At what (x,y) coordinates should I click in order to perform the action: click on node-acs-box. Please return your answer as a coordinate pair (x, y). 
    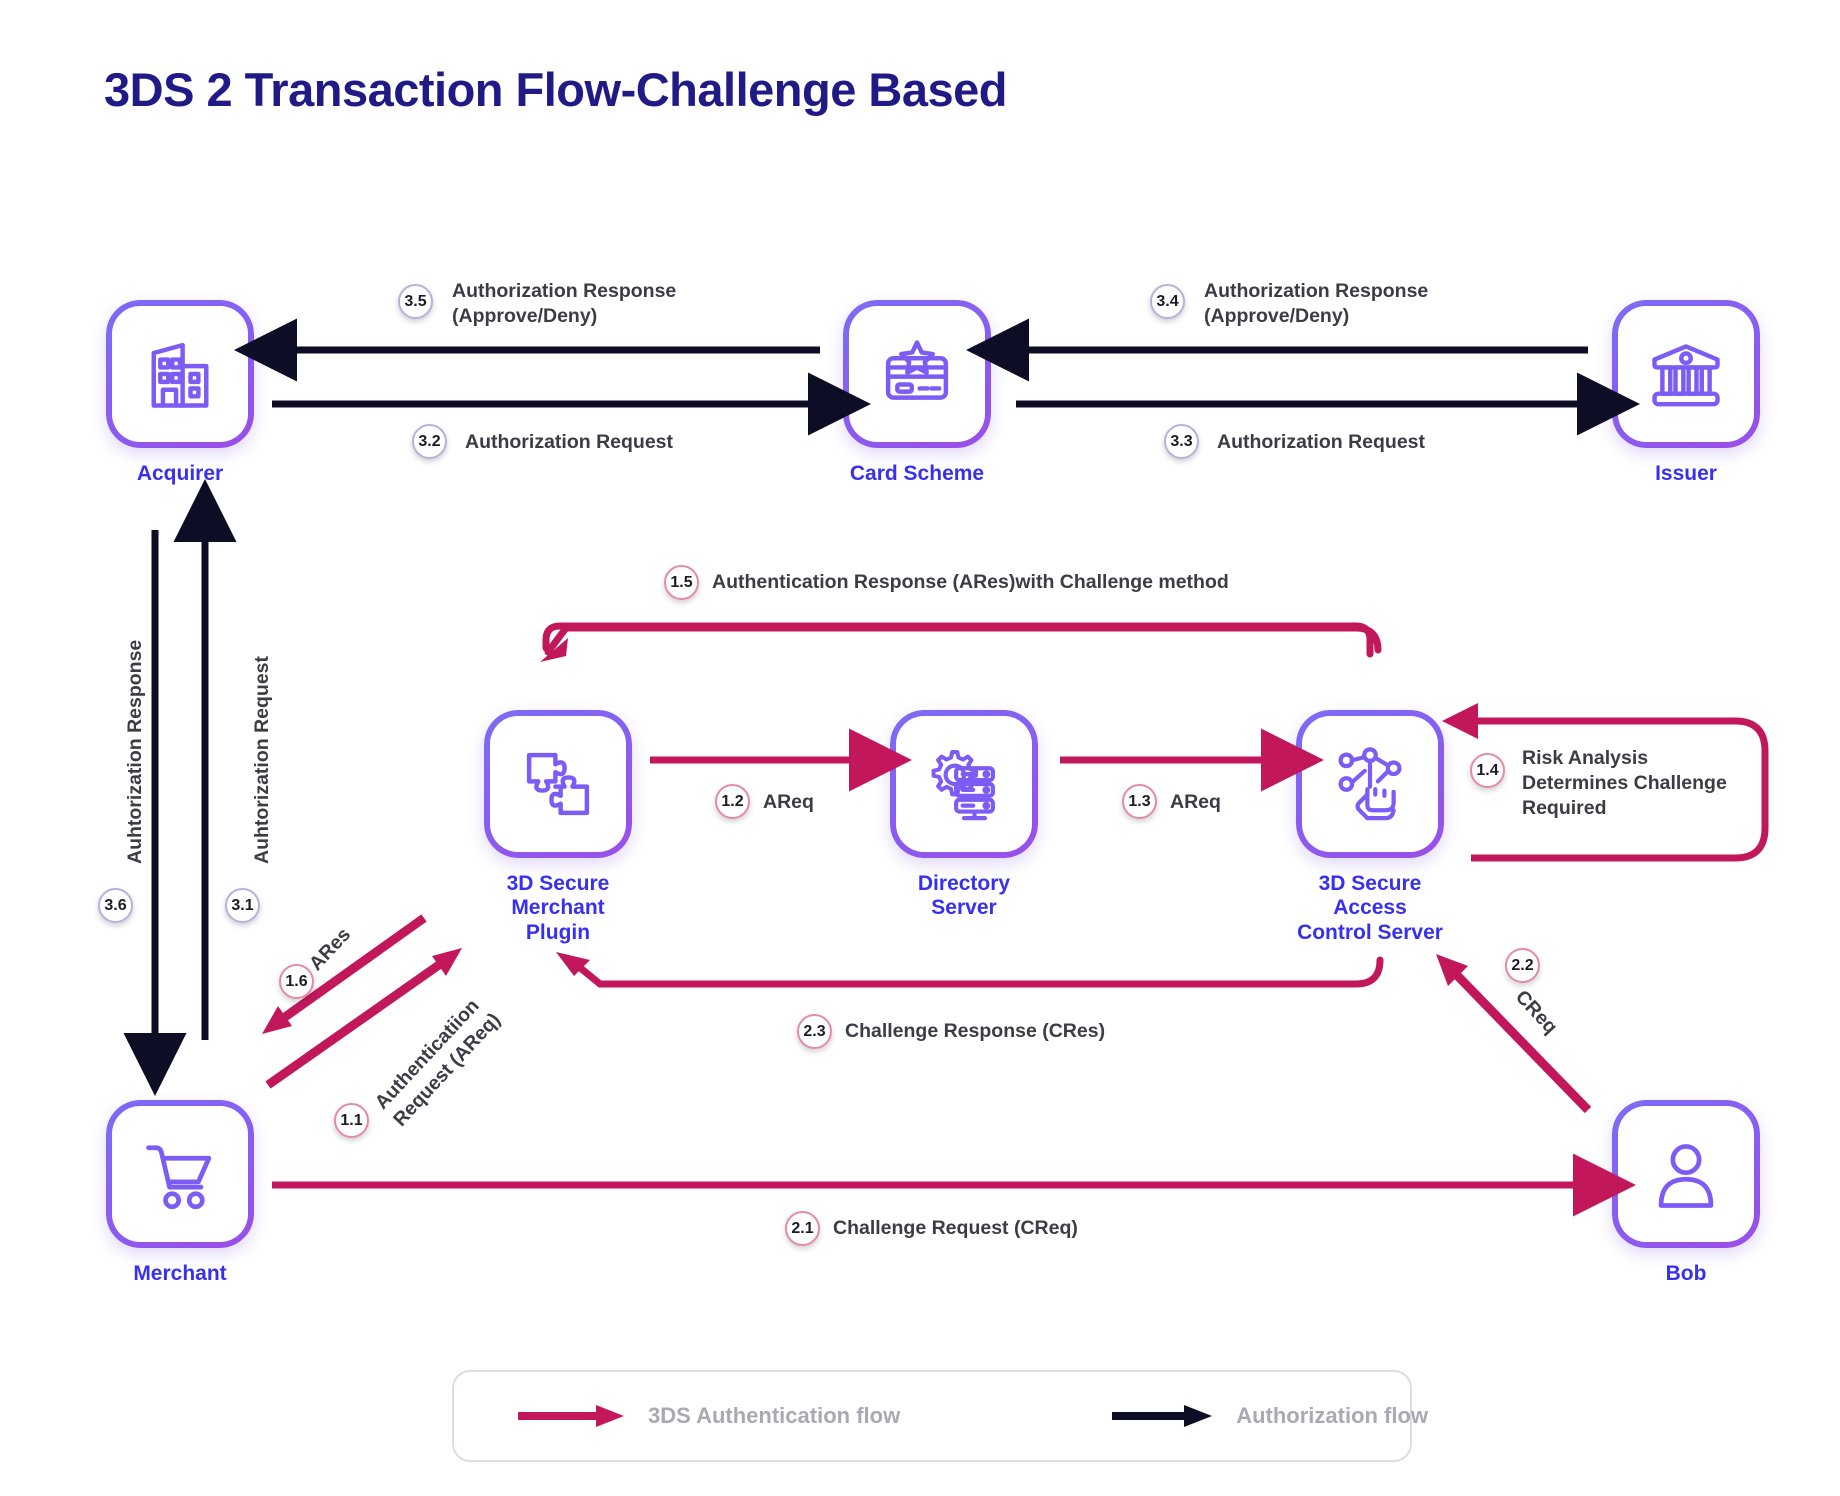
    Looking at the image, I should click on (1370, 784).